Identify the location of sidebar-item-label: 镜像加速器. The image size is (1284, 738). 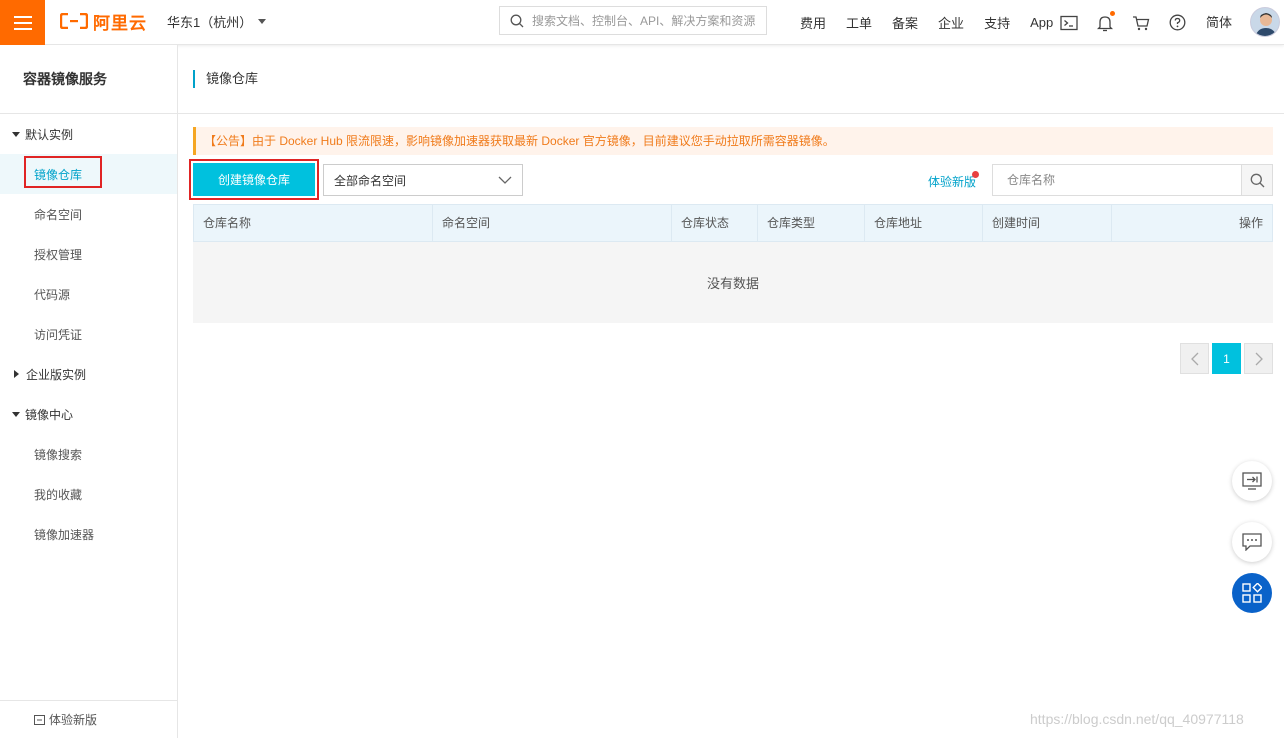
(64, 534).